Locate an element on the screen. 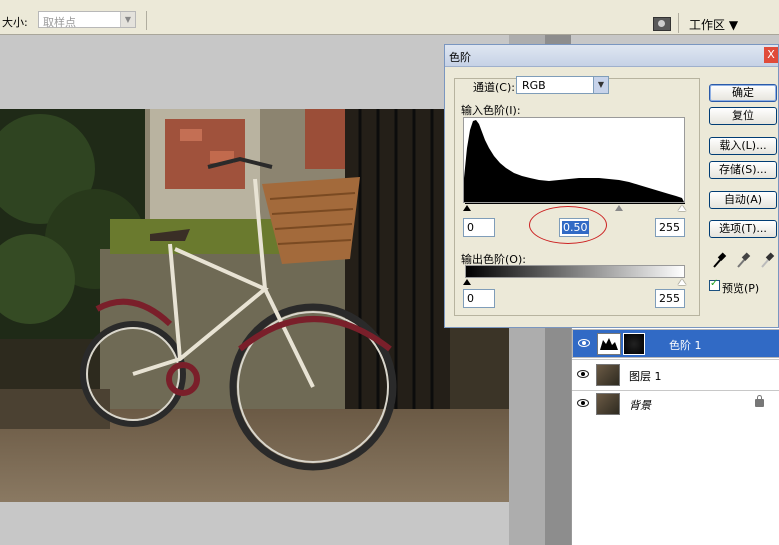  histogram-graph is located at coordinates (574, 161).